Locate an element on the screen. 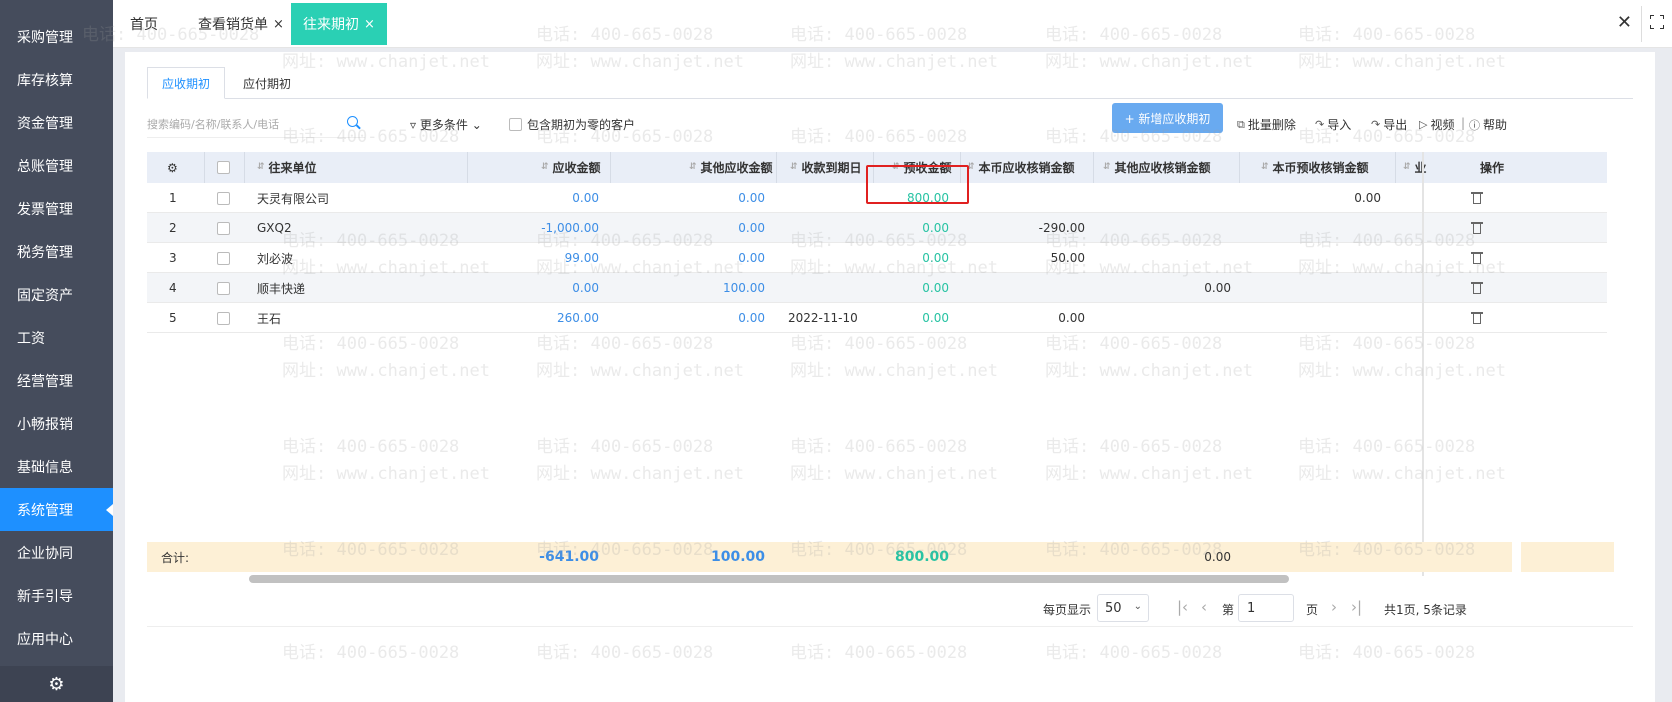 This screenshot has width=1672, height=702. row-other-receivable: 100.00 is located at coordinates (744, 288).